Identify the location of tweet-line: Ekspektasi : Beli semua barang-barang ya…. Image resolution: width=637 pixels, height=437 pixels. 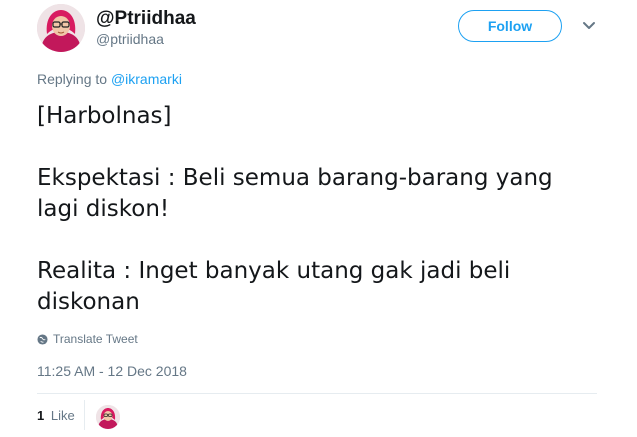
(295, 193).